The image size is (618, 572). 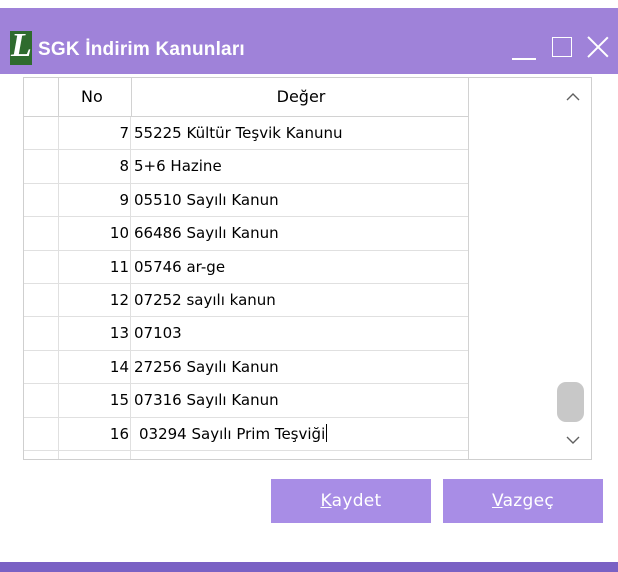 What do you see at coordinates (309, 4) in the screenshot?
I see `window-top-edge` at bounding box center [309, 4].